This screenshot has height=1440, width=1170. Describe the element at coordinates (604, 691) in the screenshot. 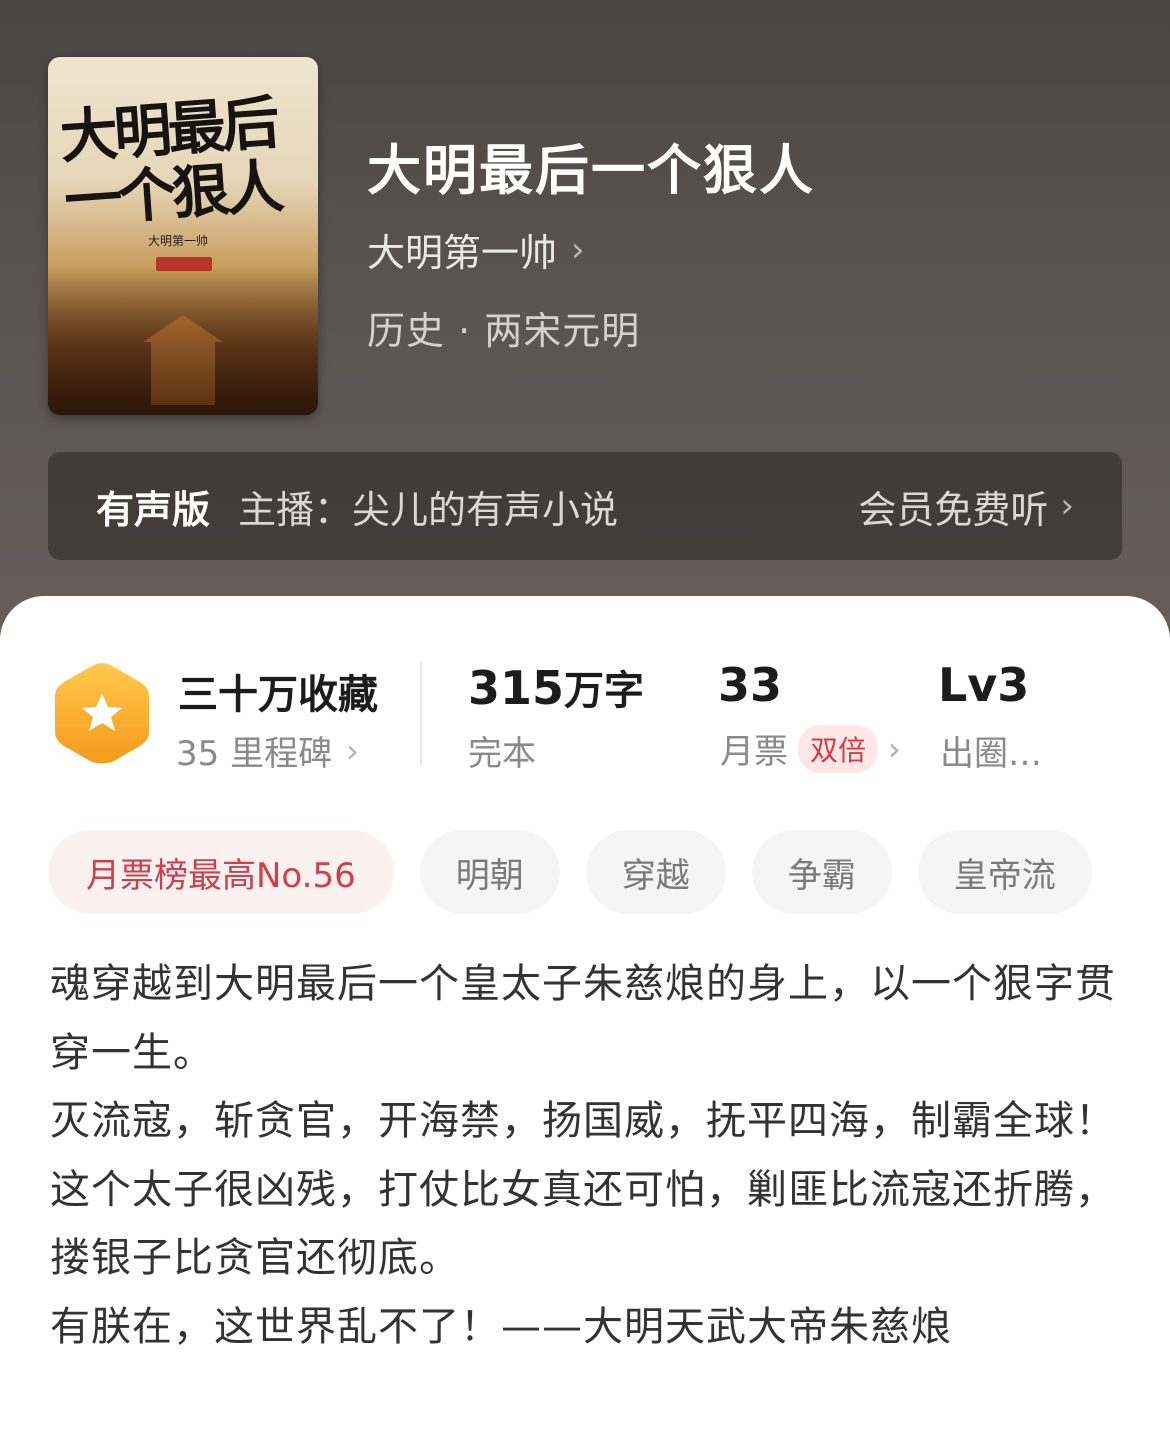

I see `word-count-unit: 万字` at that location.